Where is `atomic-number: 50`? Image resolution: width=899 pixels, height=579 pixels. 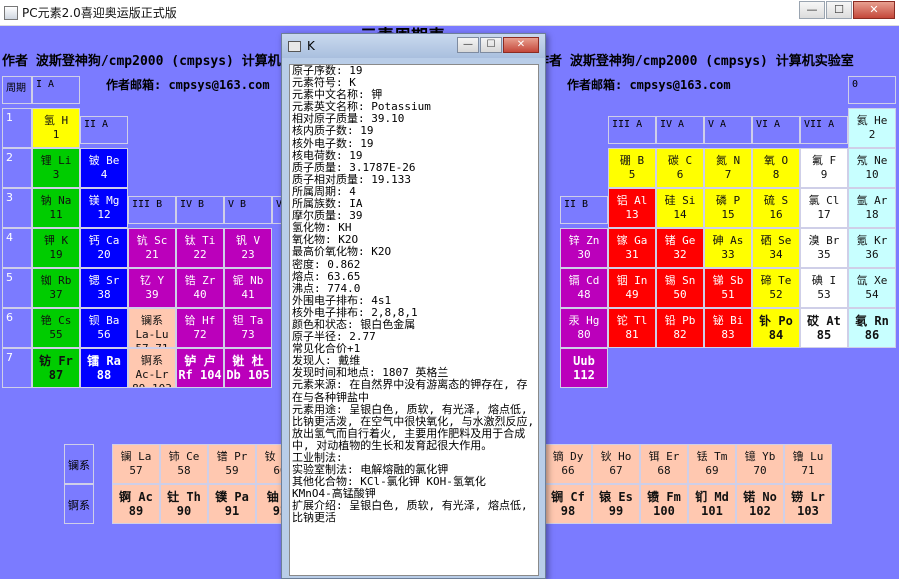 atomic-number: 50 is located at coordinates (680, 294).